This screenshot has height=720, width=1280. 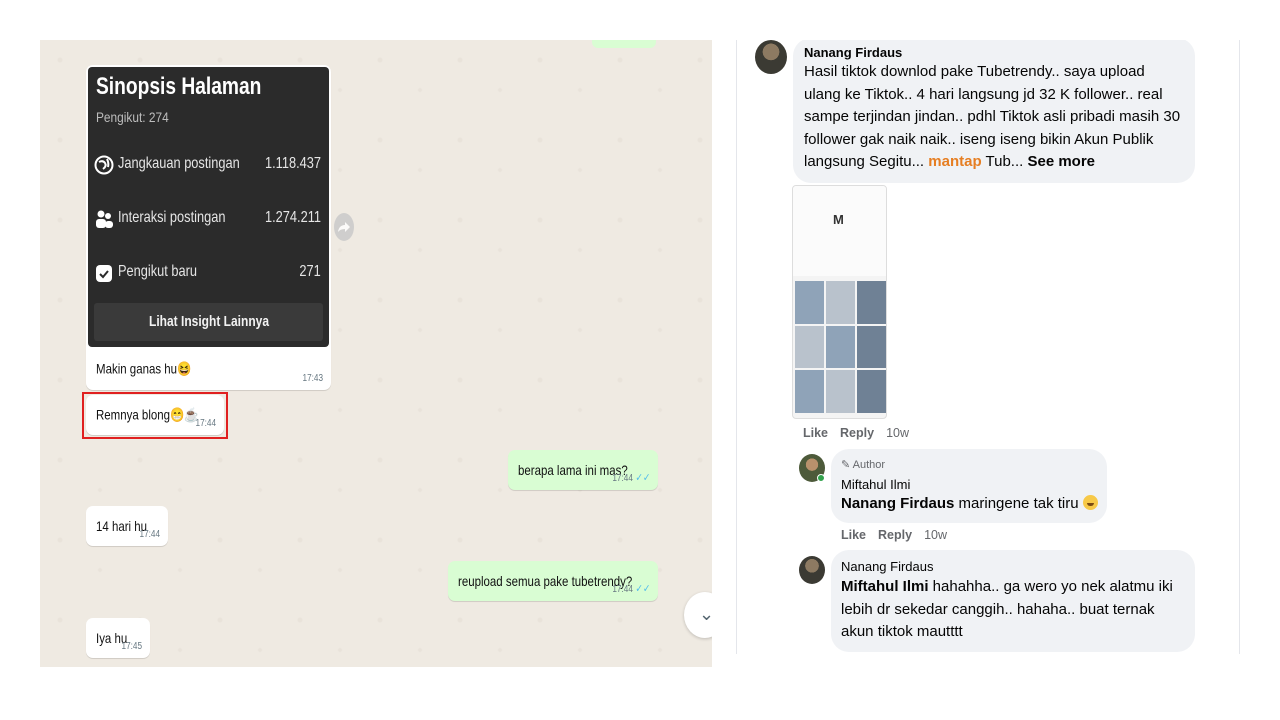 What do you see at coordinates (172, 217) in the screenshot?
I see `stat-label: Interaksi postingan` at bounding box center [172, 217].